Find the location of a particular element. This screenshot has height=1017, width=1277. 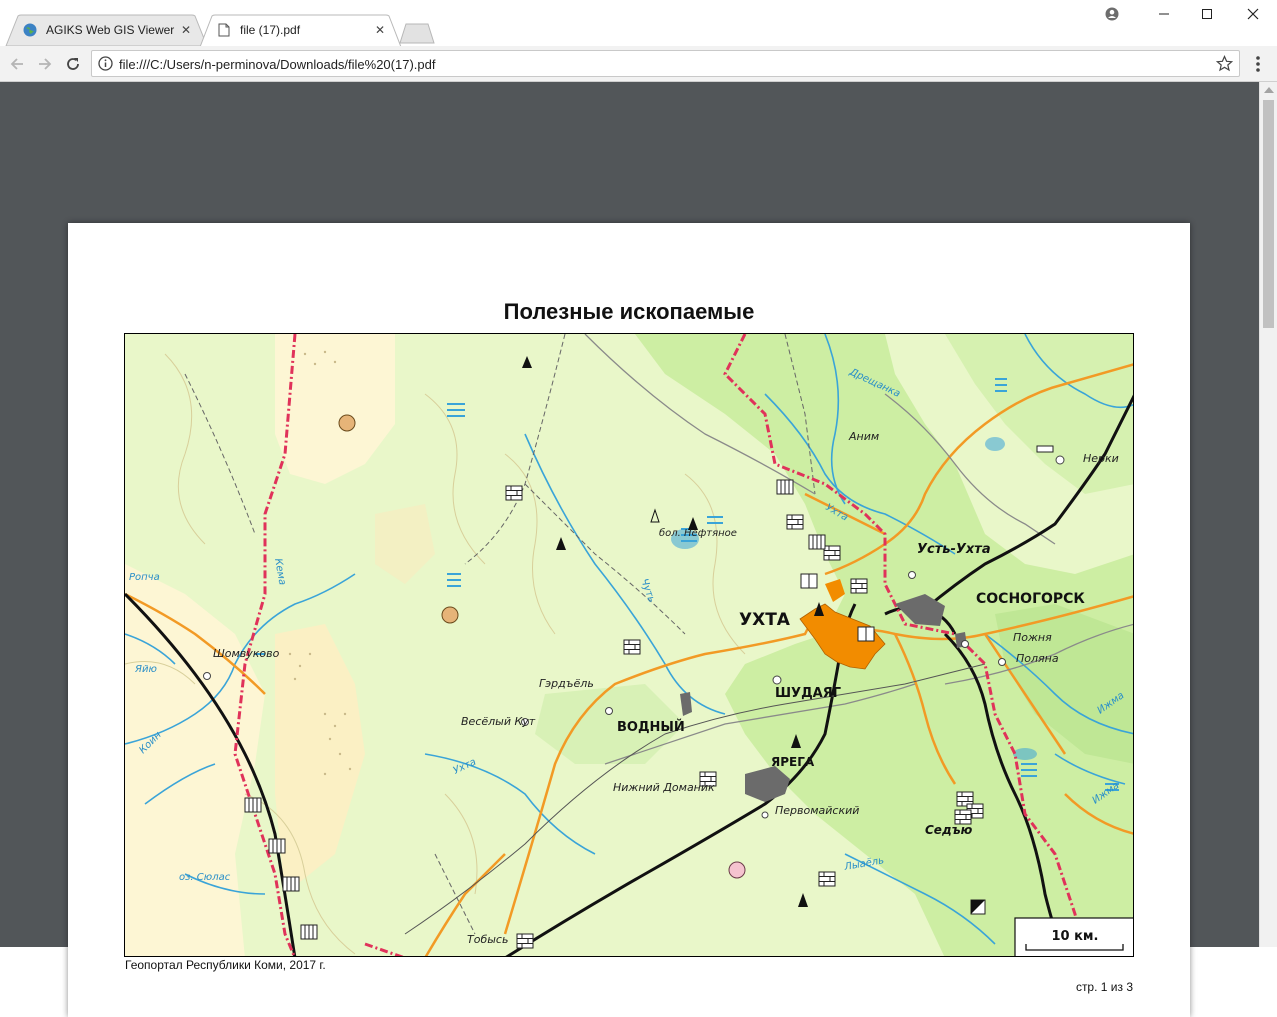

scrollbar-thumb is located at coordinates (1268, 214).